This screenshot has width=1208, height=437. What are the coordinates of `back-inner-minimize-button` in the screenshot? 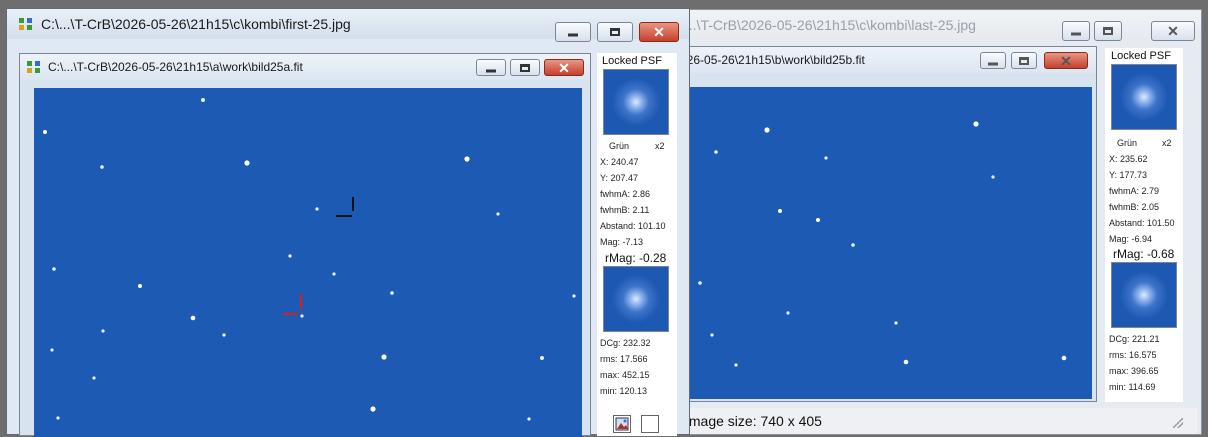 It's located at (993, 60).